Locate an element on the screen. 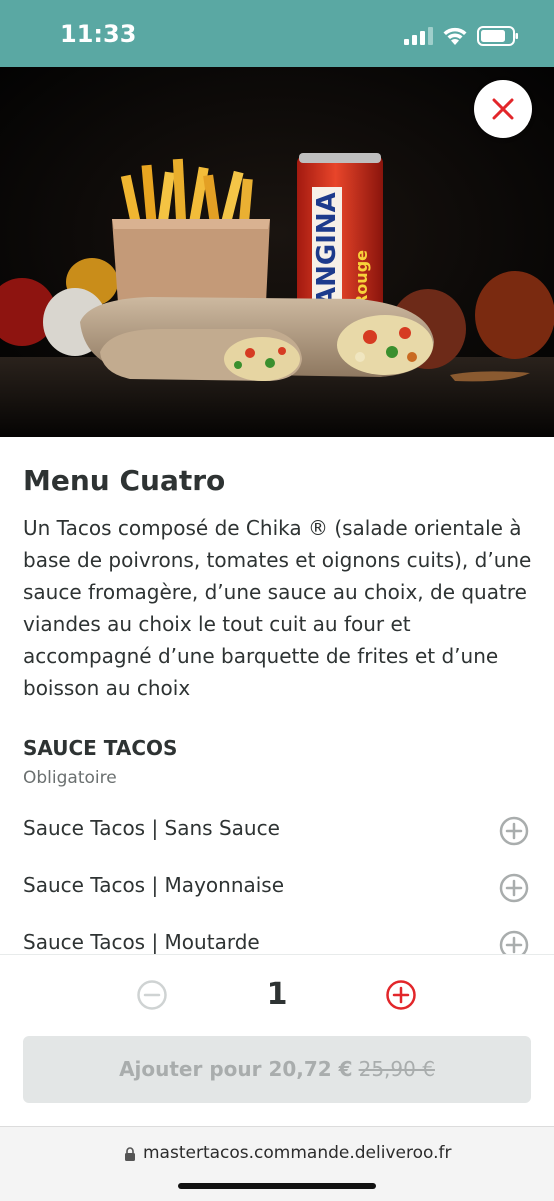  option-label: Sauce Tacos | Moutarde is located at coordinates (141, 942).